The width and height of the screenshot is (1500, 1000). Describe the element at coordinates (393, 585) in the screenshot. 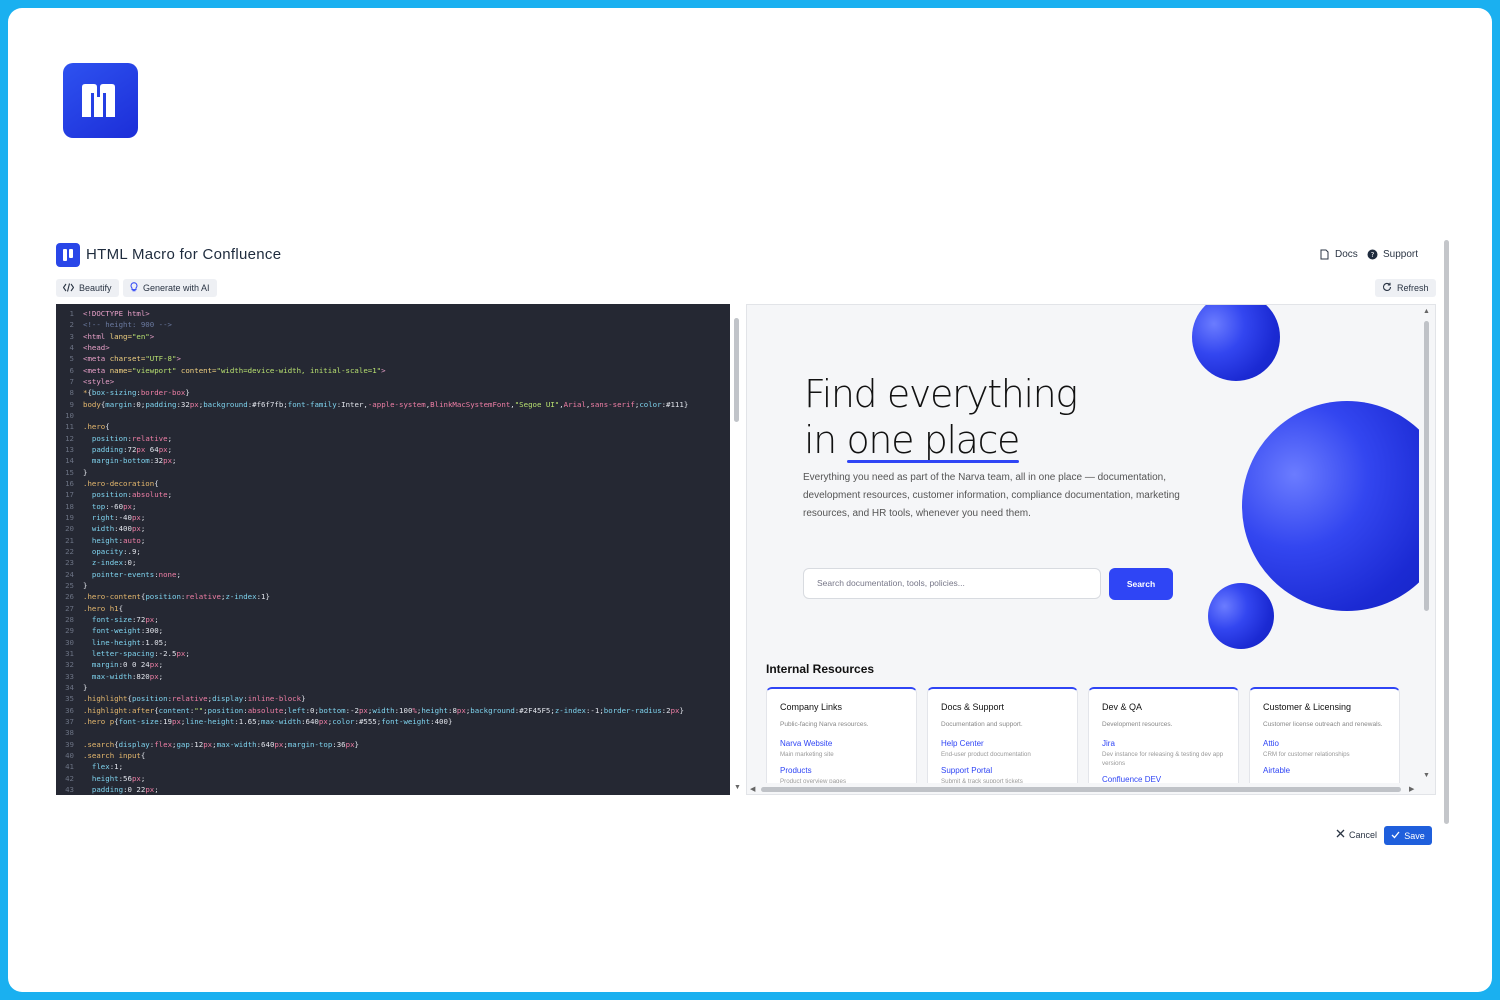

I see `code-line: 25}` at that location.